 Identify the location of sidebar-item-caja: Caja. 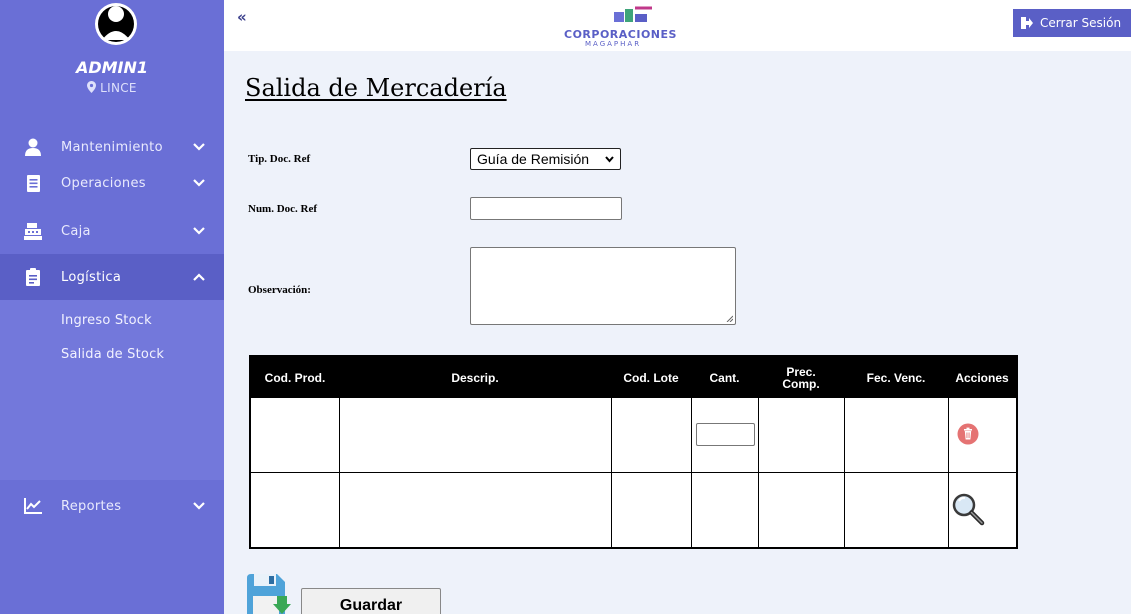
(112, 231).